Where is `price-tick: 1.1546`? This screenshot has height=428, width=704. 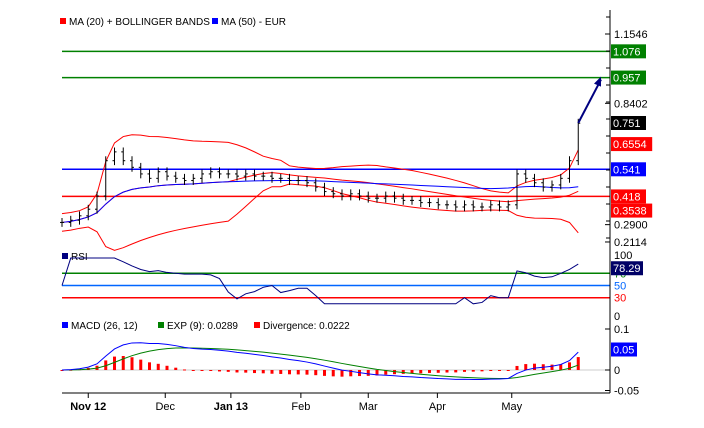 price-tick: 1.1546 is located at coordinates (631, 35).